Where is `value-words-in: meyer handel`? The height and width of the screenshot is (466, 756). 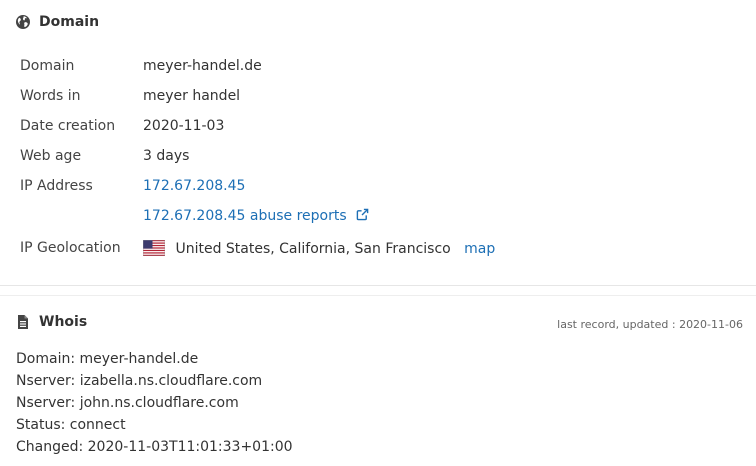 value-words-in: meyer handel is located at coordinates (192, 96).